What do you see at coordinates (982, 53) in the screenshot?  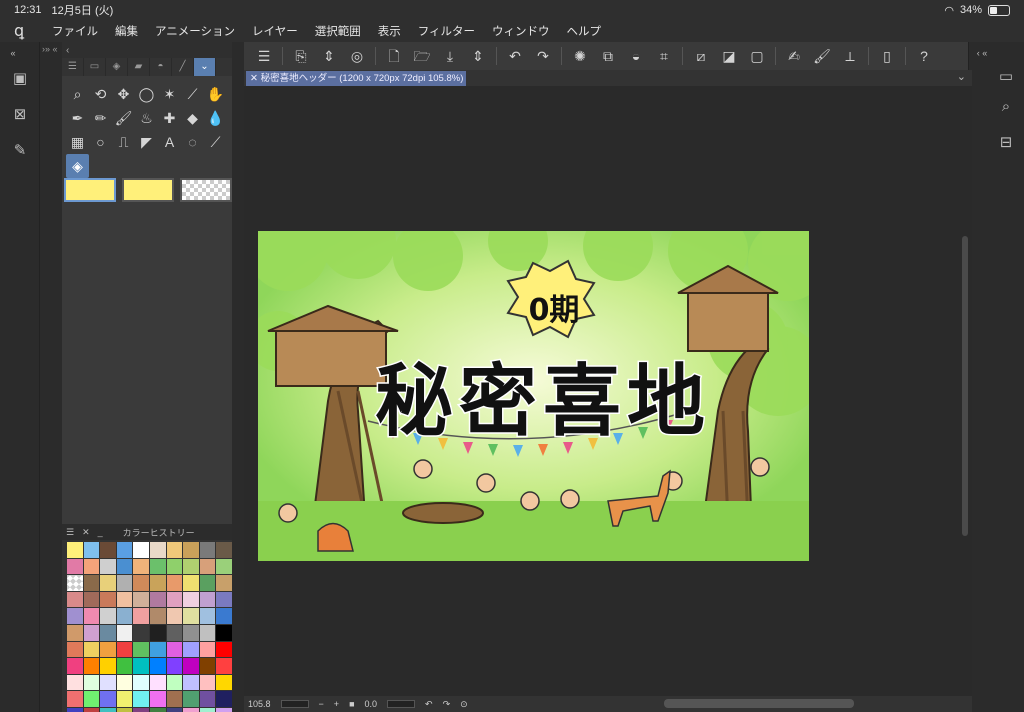 I see `expand-right-icon: ‹ «` at bounding box center [982, 53].